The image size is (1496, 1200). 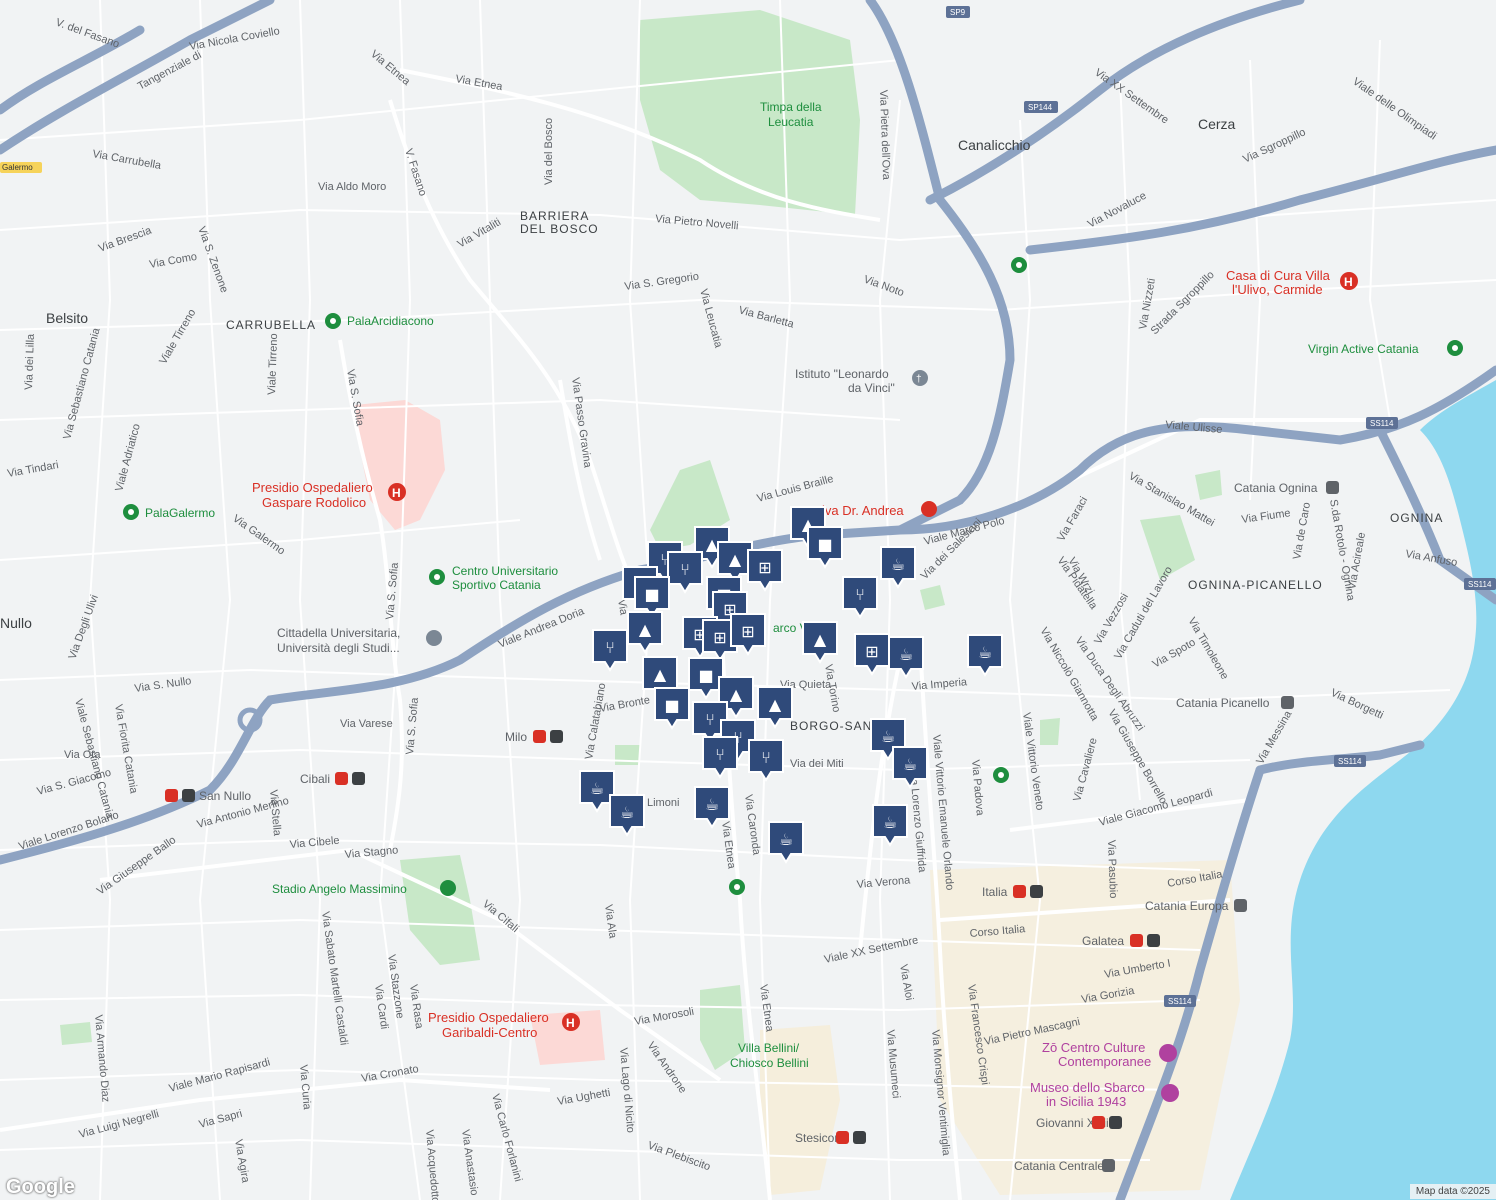 I want to click on svg-text: Contemporanee, so click(x=1104, y=1061).